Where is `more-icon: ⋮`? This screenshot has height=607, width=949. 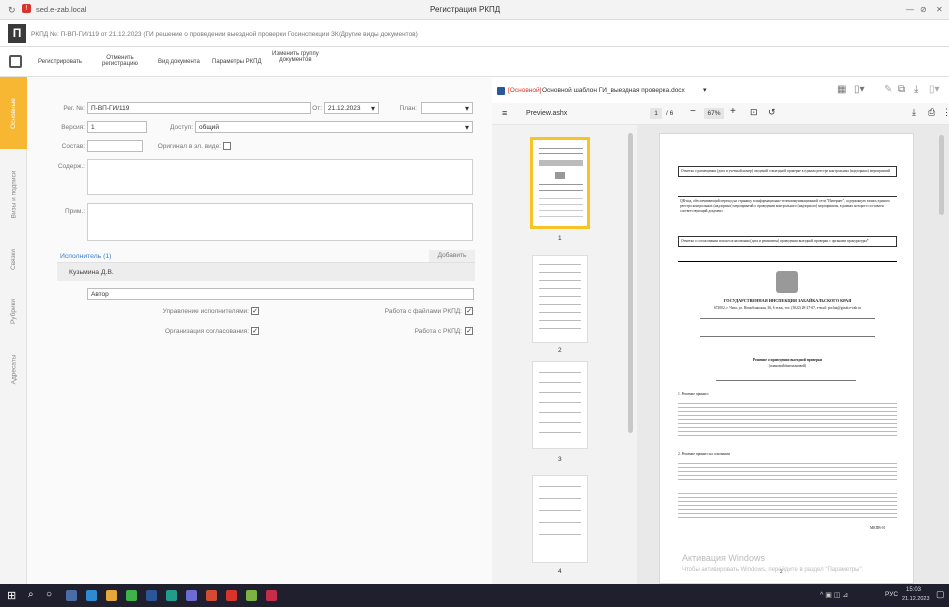 more-icon: ⋮ is located at coordinates (945, 112).